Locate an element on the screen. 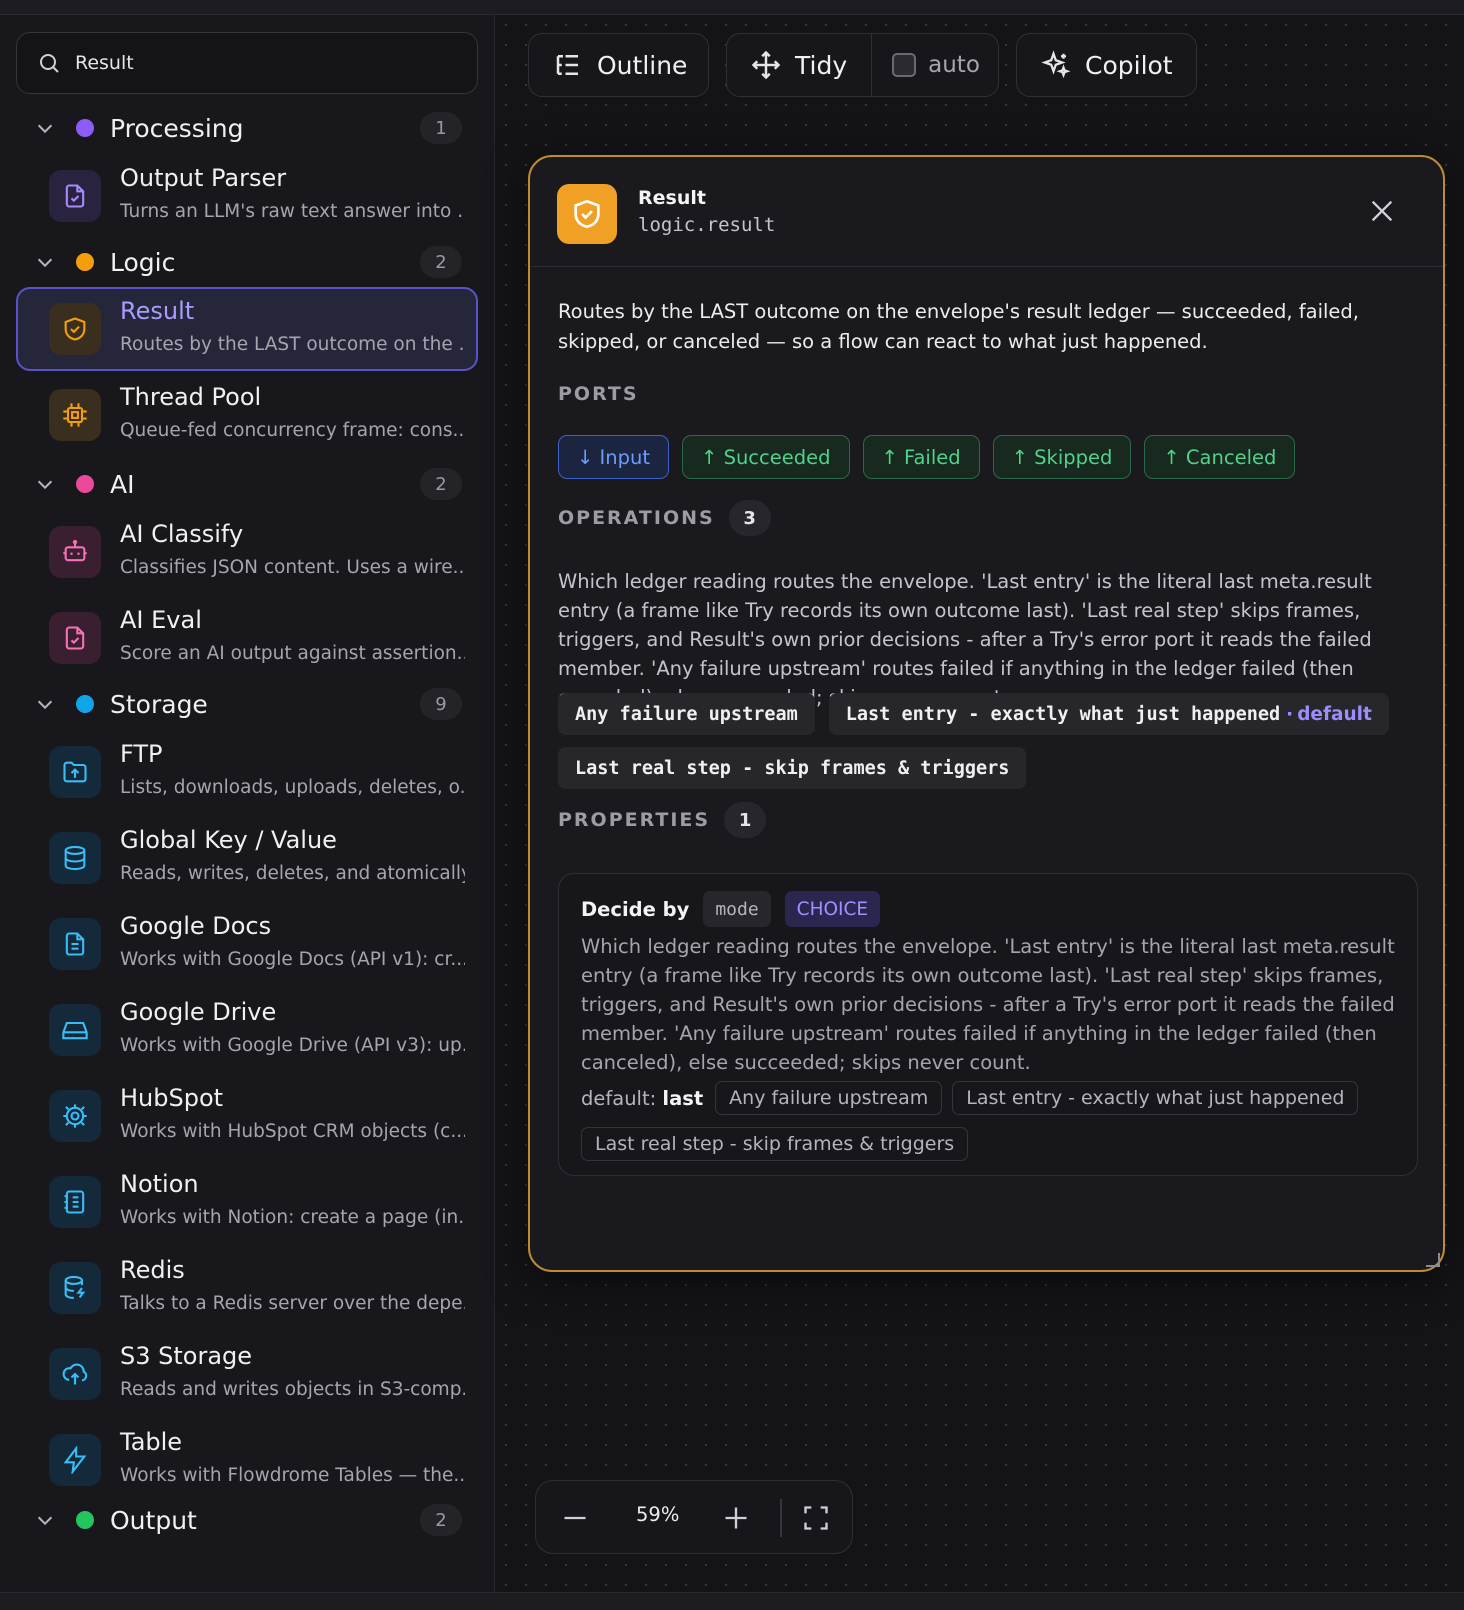  operation-last-real-step: Last real step - skip frames & triggers is located at coordinates (792, 768).